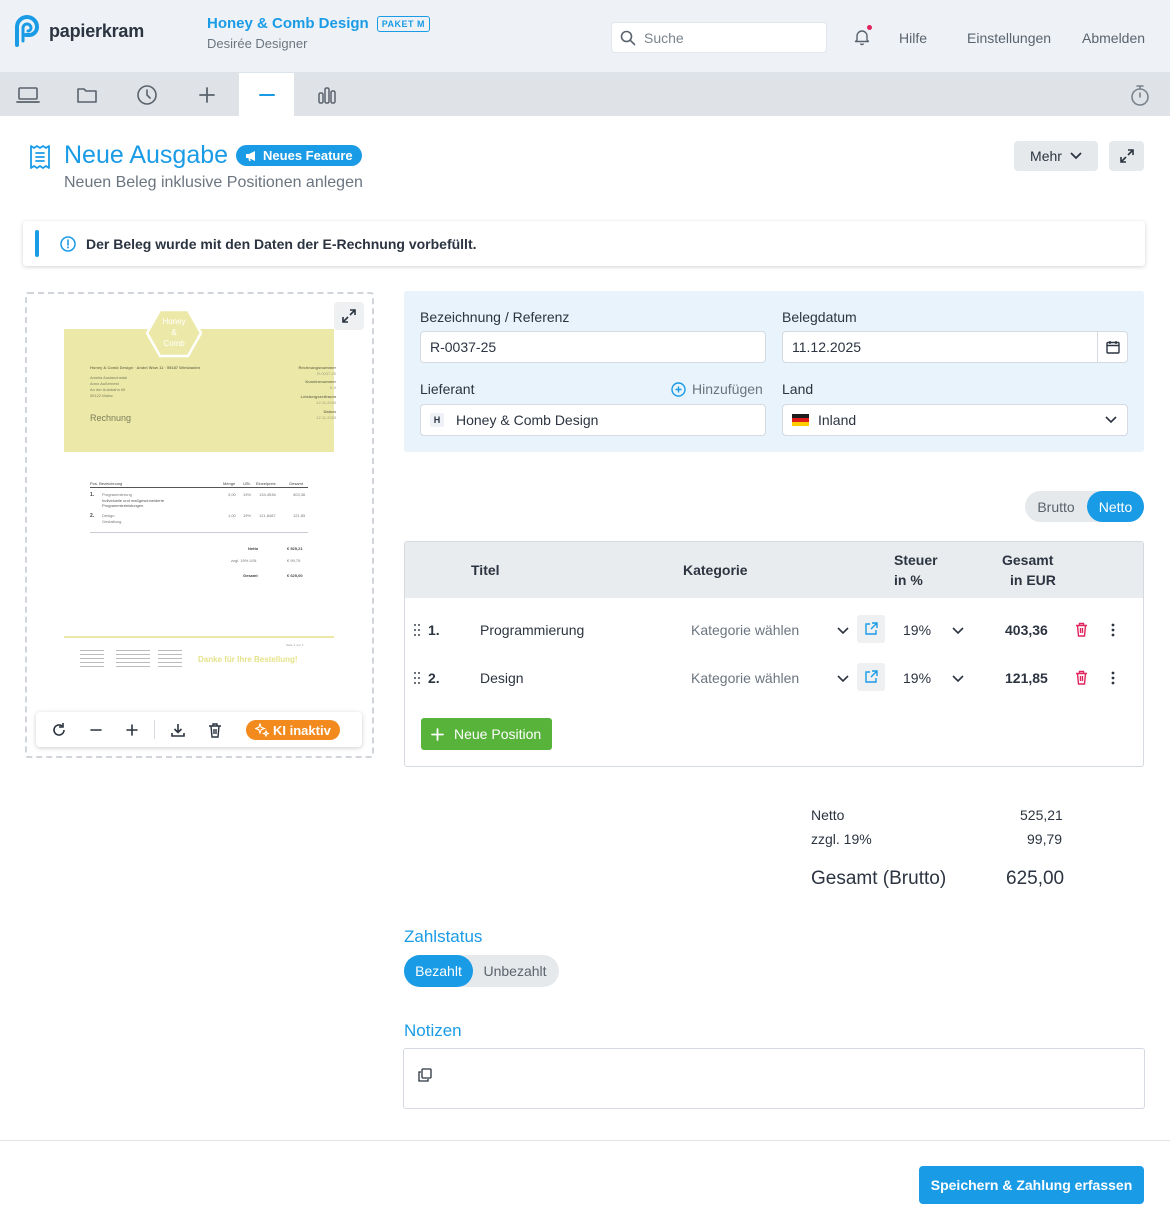 This screenshot has height=1227, width=1170. I want to click on doc-item-2-pos: 2., so click(92, 516).